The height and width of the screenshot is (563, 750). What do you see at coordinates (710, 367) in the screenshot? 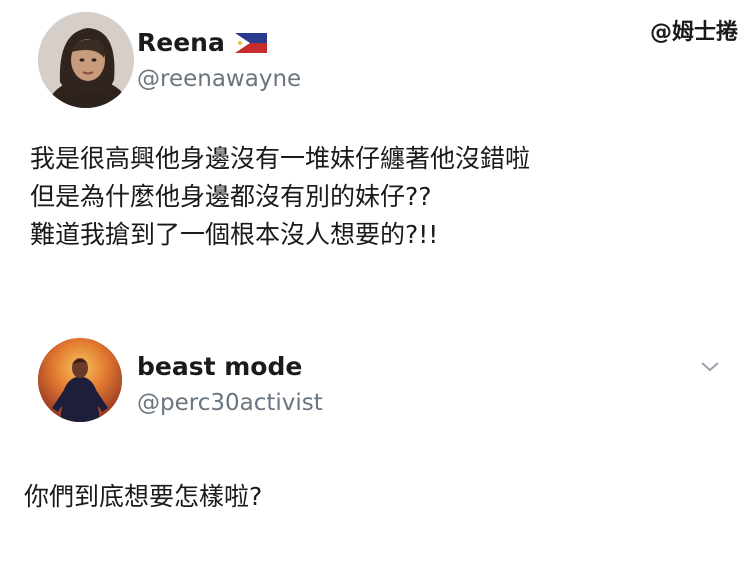
I see `chevron-down-icon` at bounding box center [710, 367].